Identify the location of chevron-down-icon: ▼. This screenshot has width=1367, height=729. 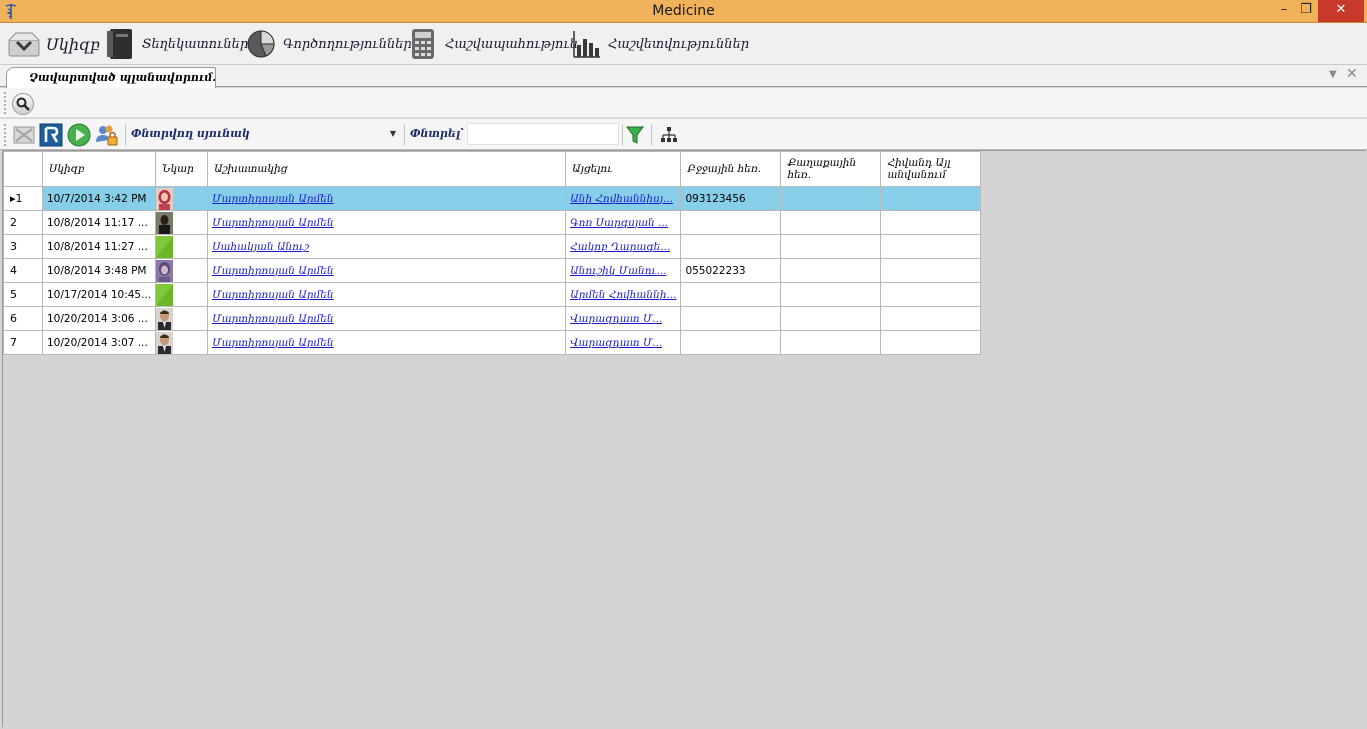
(393, 133).